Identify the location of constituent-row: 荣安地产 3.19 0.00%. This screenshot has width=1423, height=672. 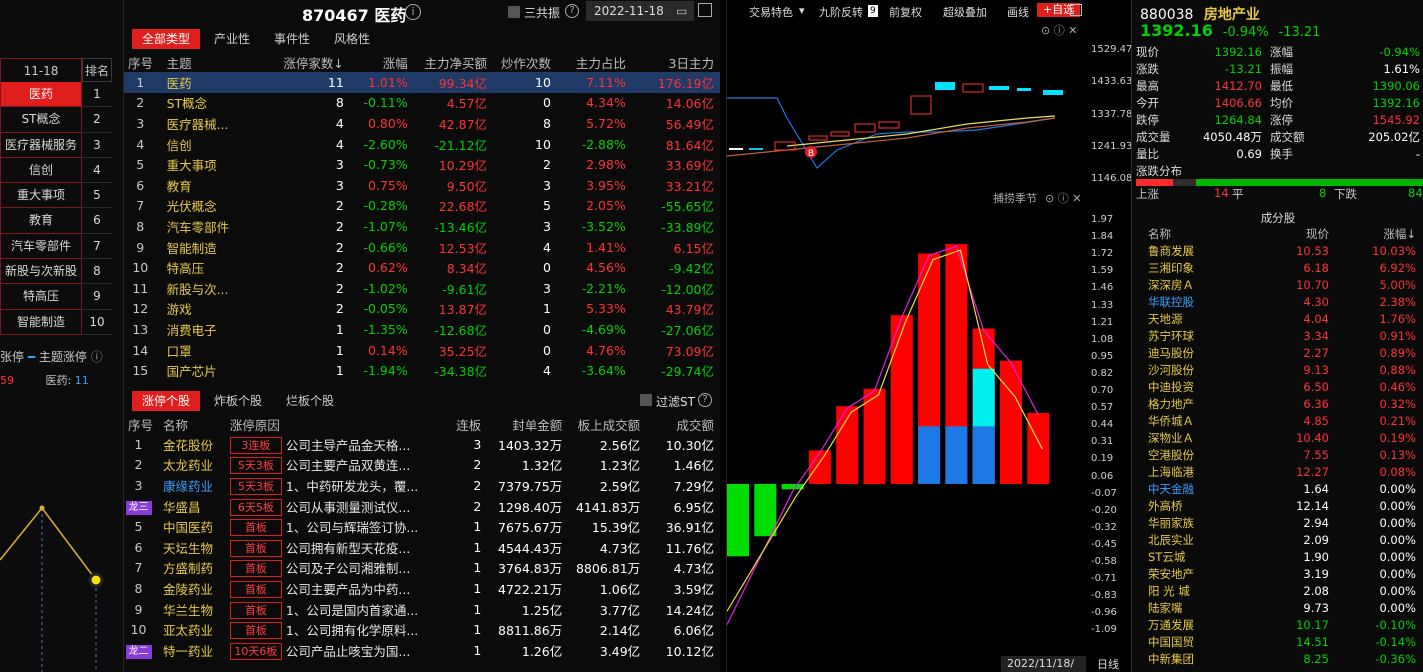
(1278, 573).